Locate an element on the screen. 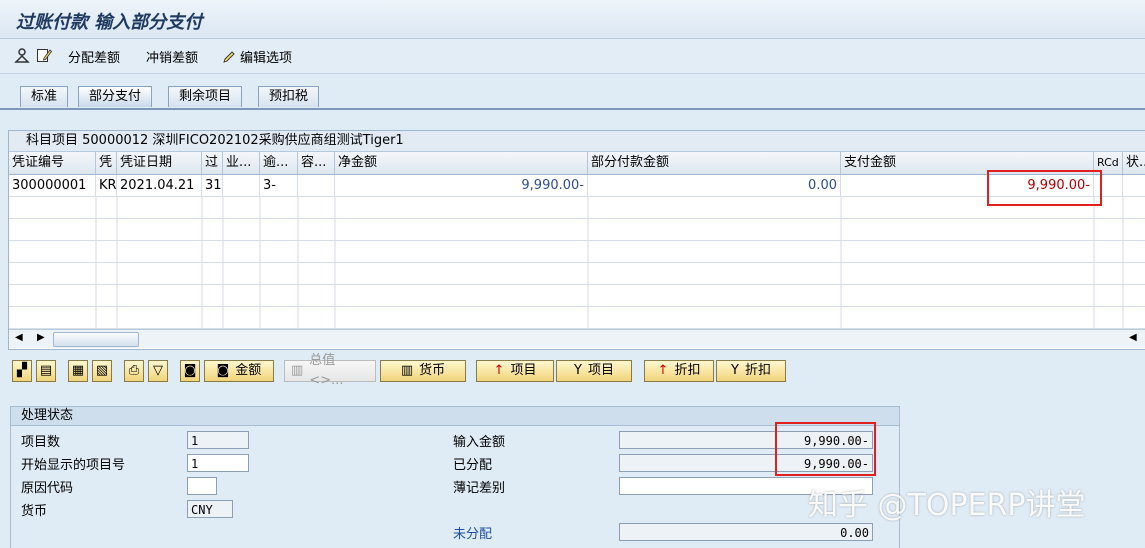 Image resolution: width=1145 pixels, height=548 pixels. filter-button: ▽ is located at coordinates (158, 371).